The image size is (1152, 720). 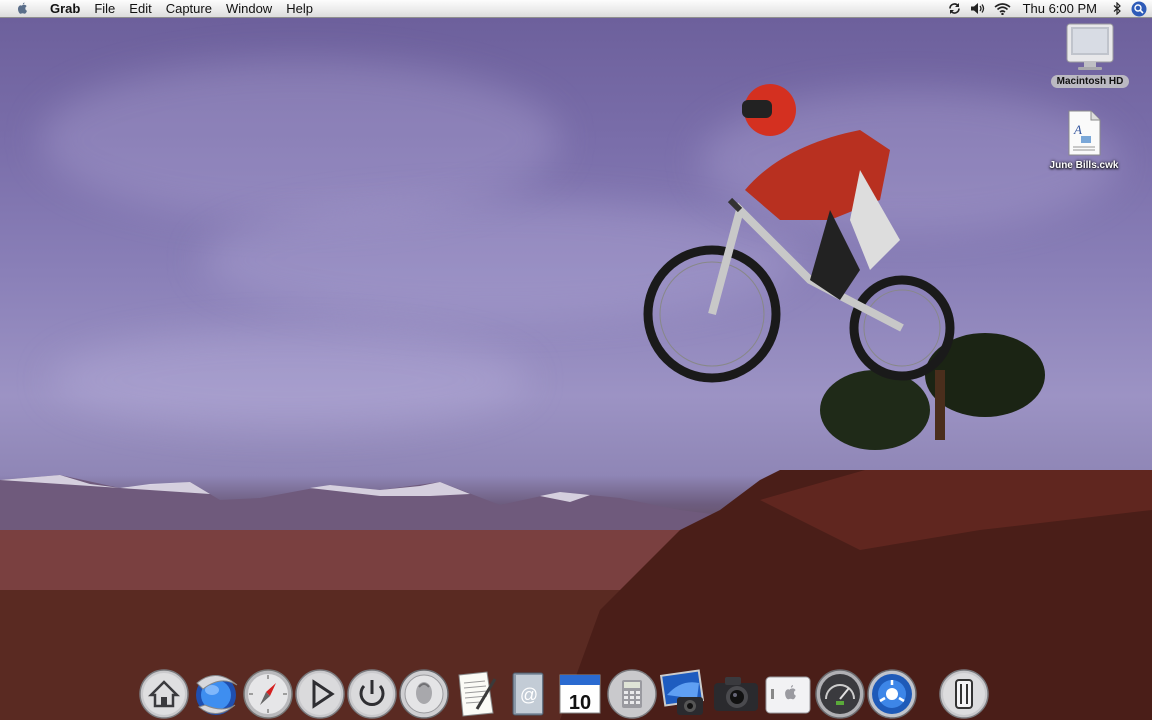 I want to click on dock-item-ical: 10, so click(x=580, y=694).